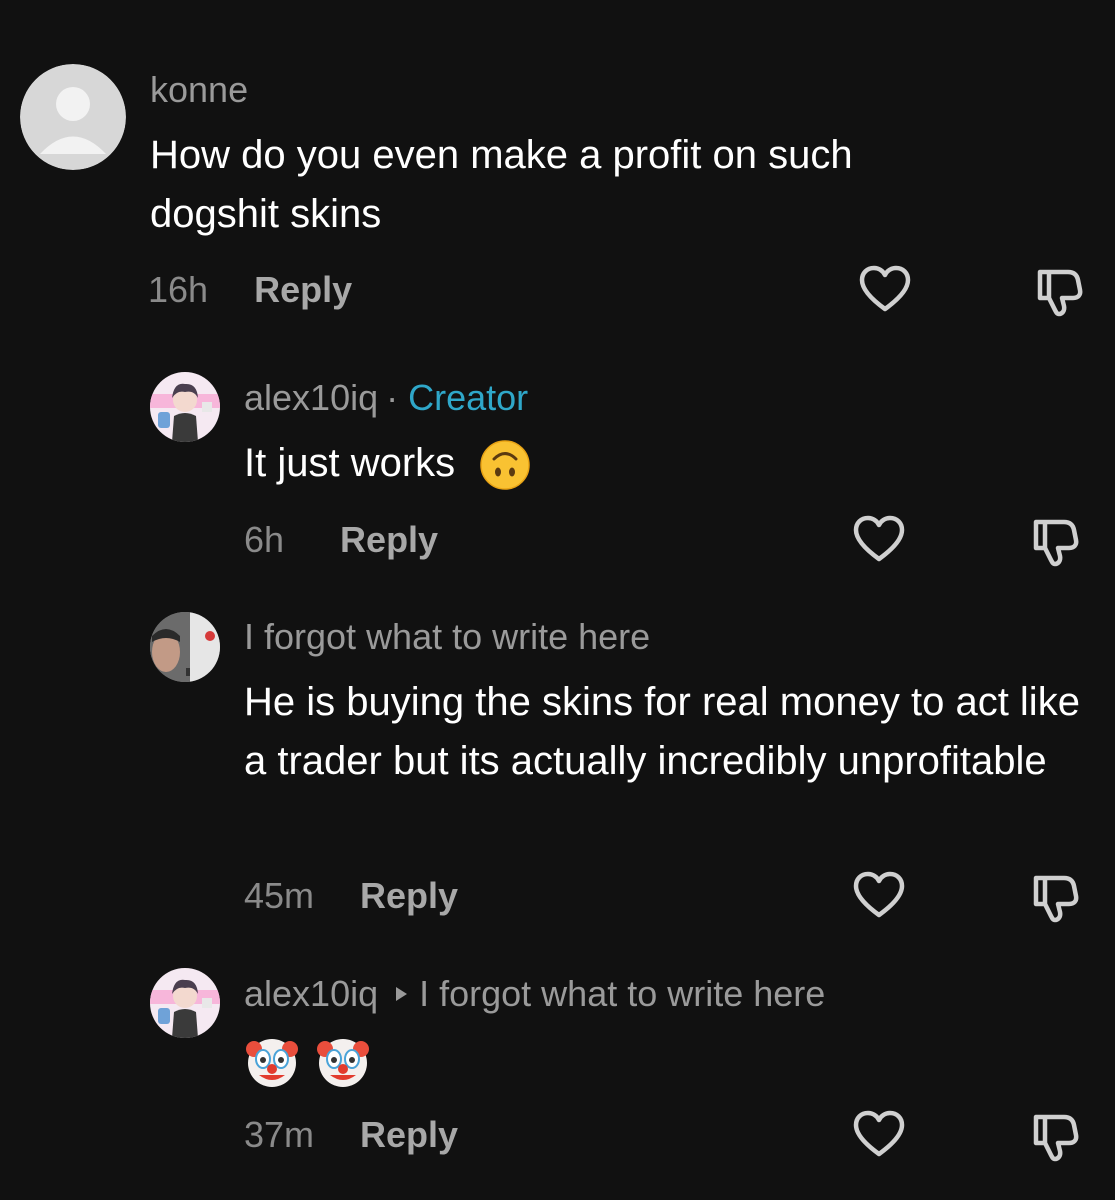  I want to click on comment-text: It just works, so click(654, 463).